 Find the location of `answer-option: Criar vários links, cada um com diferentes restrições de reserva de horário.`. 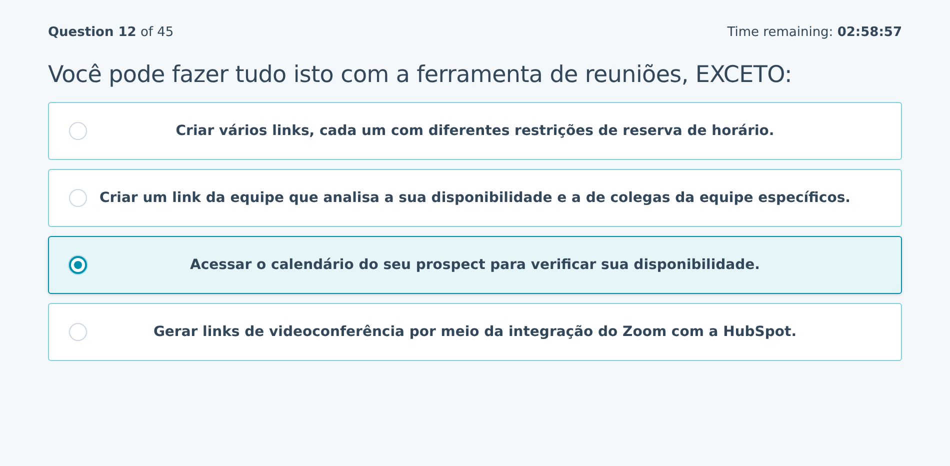

answer-option: Criar vários links, cada um com diferentes restrições de reserva de horário. is located at coordinates (475, 131).